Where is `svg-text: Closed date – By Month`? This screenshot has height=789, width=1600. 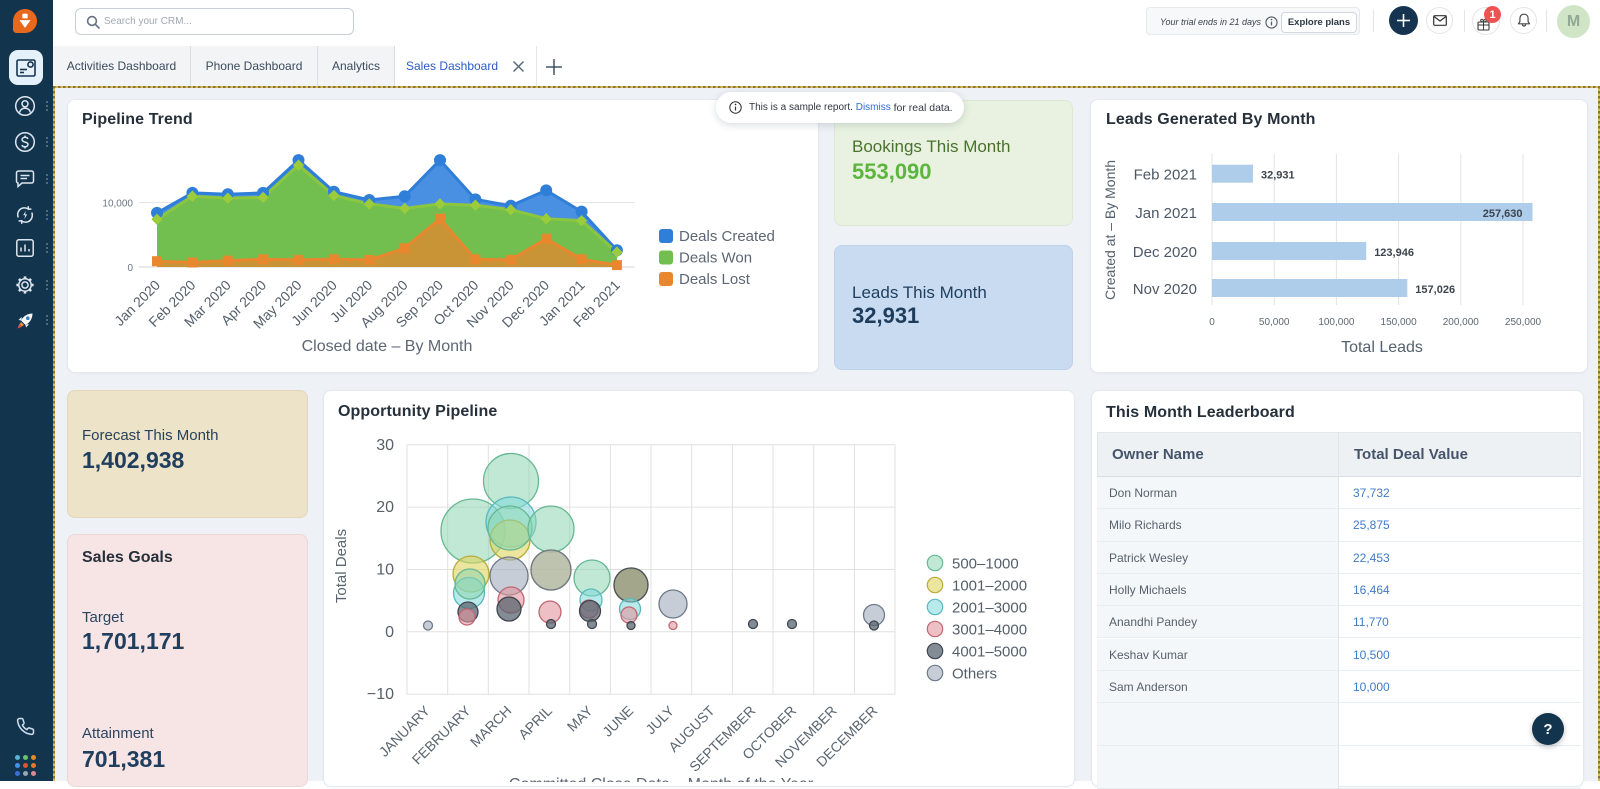
svg-text: Closed date – By Month is located at coordinates (387, 346).